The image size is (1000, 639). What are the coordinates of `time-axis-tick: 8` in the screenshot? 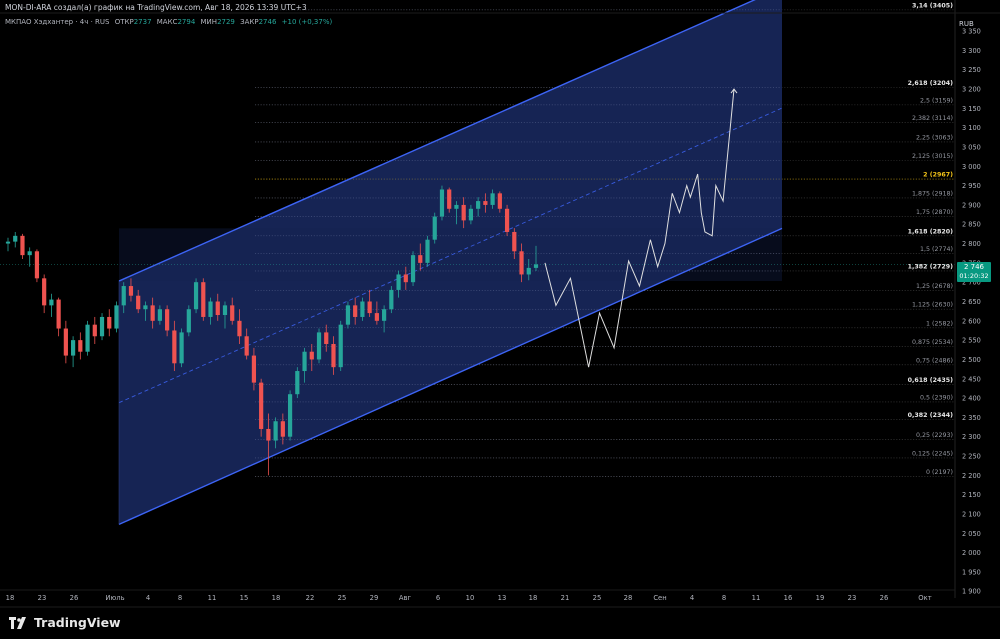 It's located at (180, 598).